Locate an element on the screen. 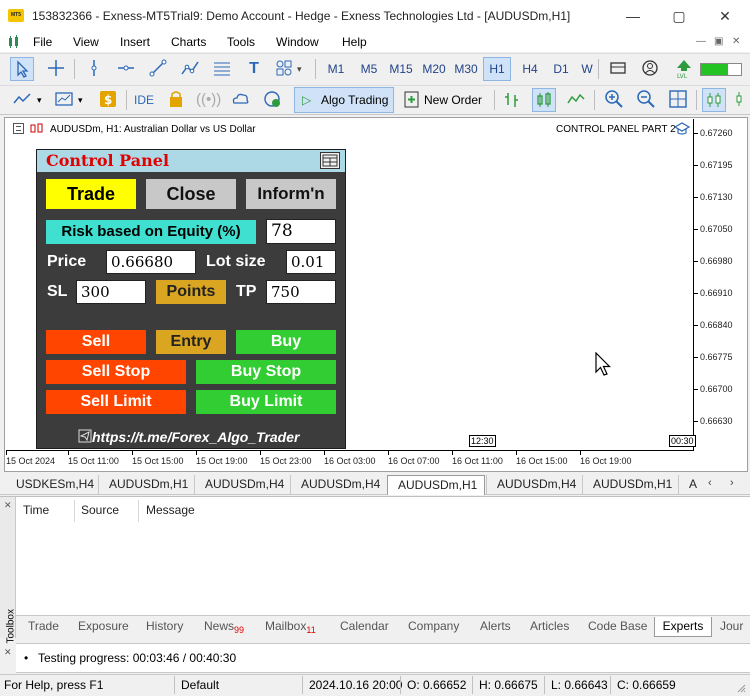  status-profile: Default is located at coordinates (200, 685).